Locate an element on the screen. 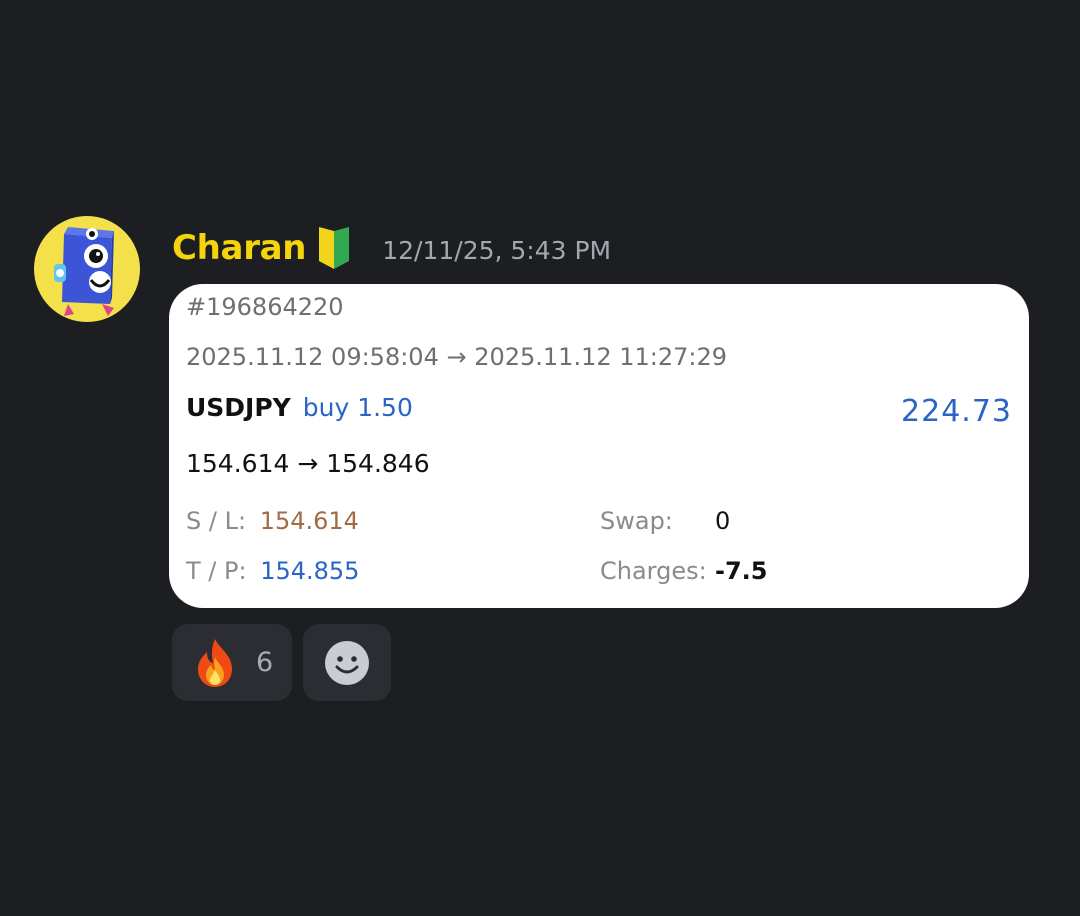 This screenshot has height=916, width=1080. trade-profit: 224.73 is located at coordinates (956, 411).